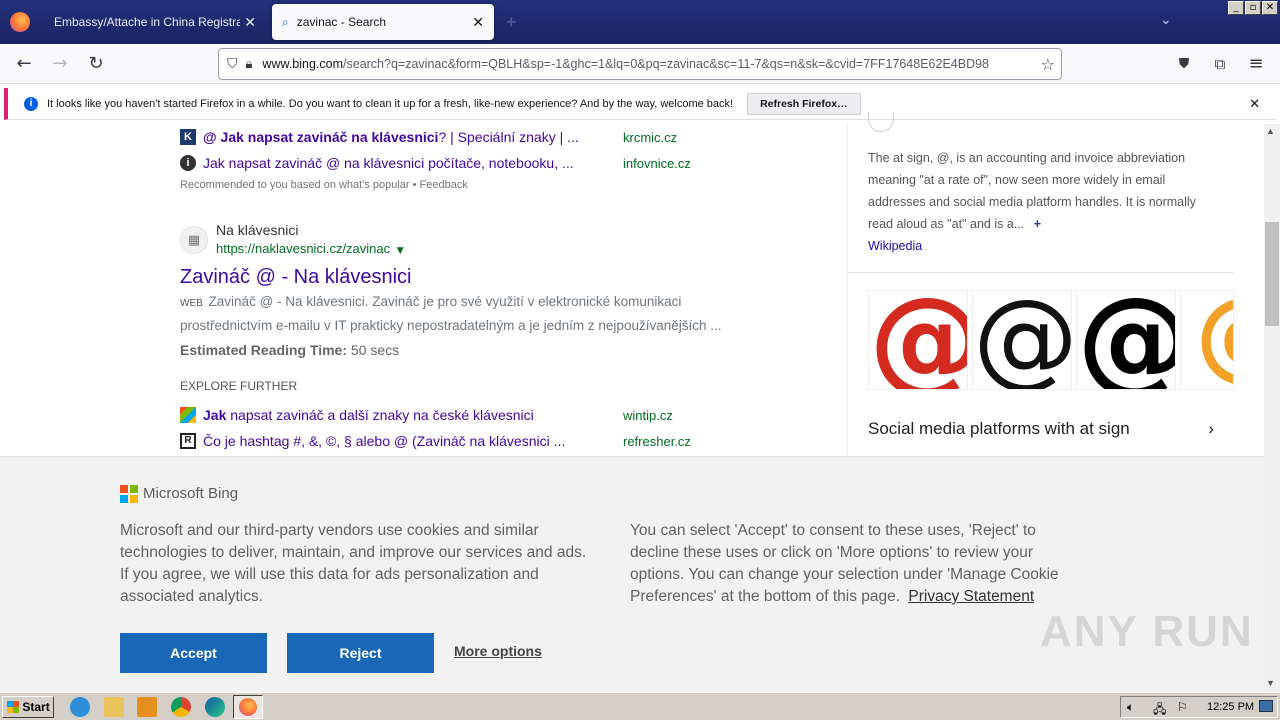 The image size is (1280, 721). Describe the element at coordinates (303, 248) in the screenshot. I see `site-url-text: https://naklavesnici.cz/zavinac` at that location.